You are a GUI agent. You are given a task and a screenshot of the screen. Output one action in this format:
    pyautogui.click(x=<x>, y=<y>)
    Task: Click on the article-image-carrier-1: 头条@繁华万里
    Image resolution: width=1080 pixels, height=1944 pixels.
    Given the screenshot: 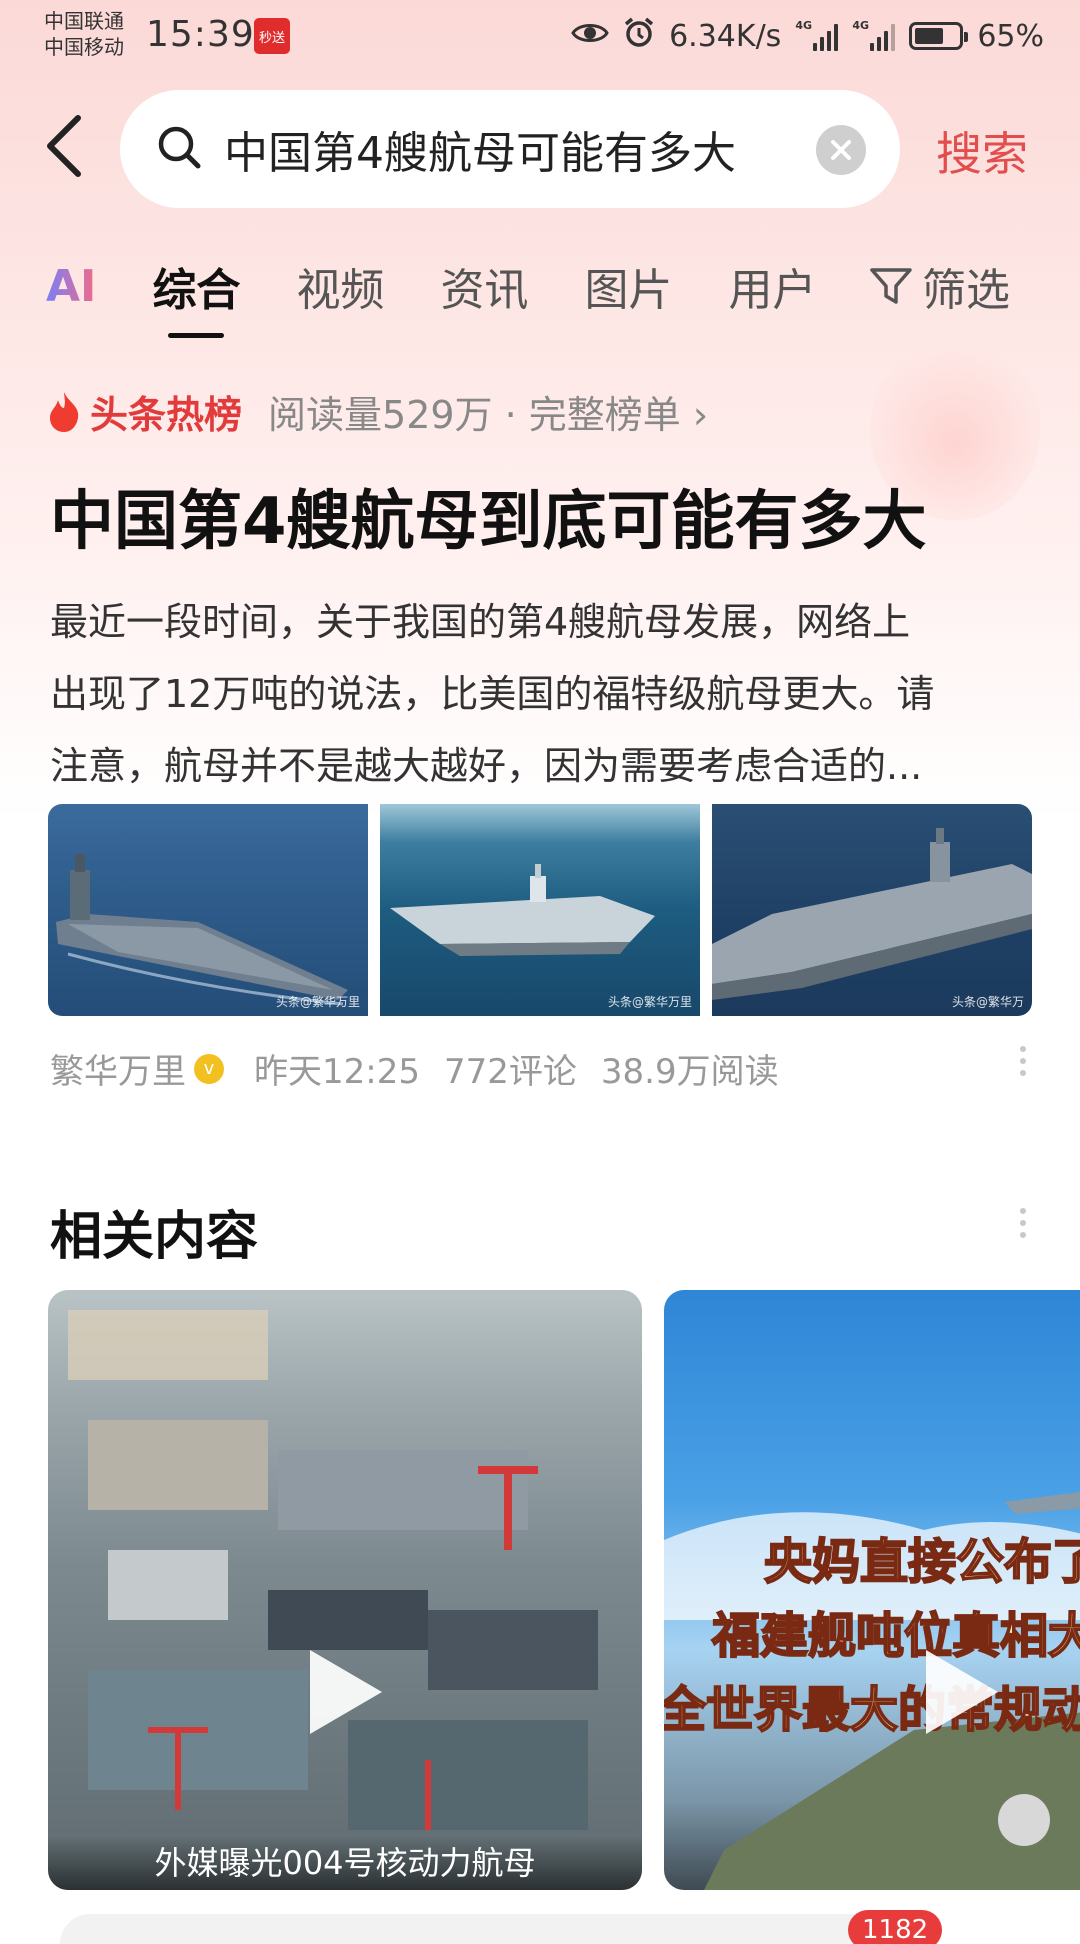 What is the action you would take?
    pyautogui.click(x=208, y=910)
    